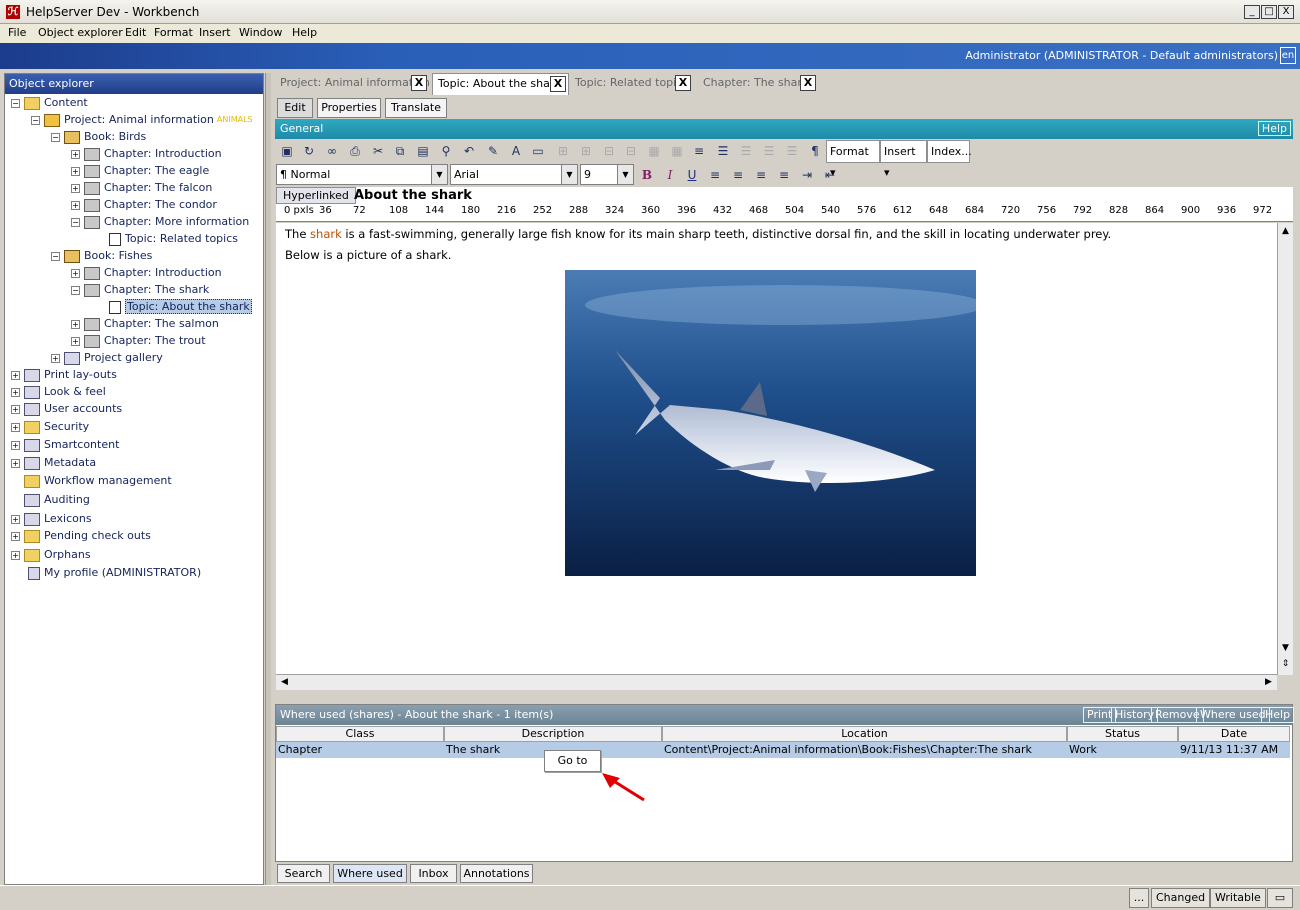  What do you see at coordinates (304, 32) in the screenshot?
I see `menu-help: Help` at bounding box center [304, 32].